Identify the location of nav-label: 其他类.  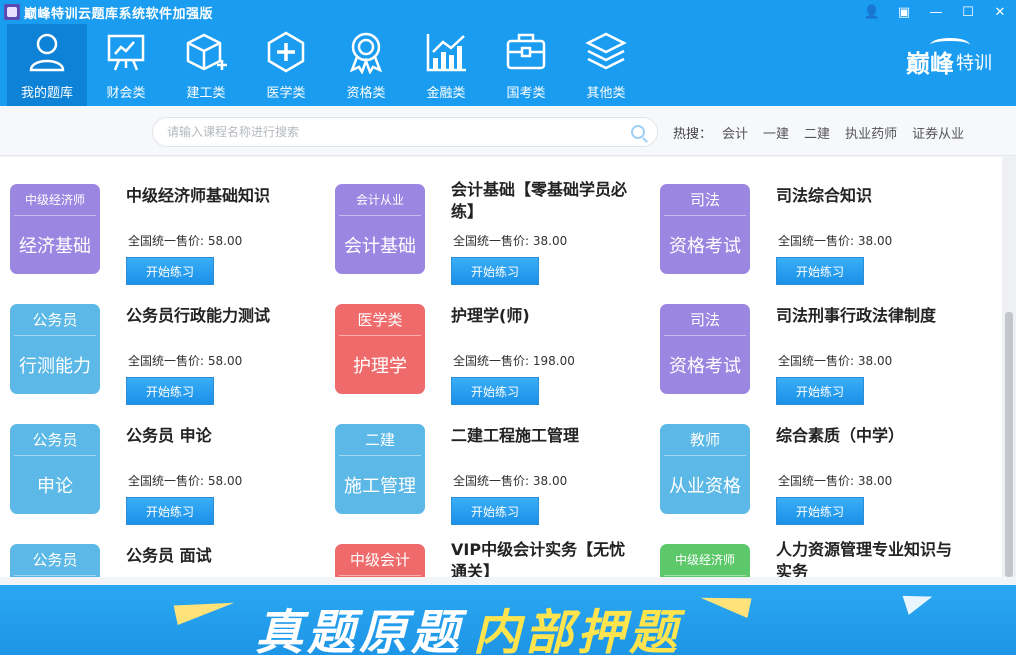
(606, 93).